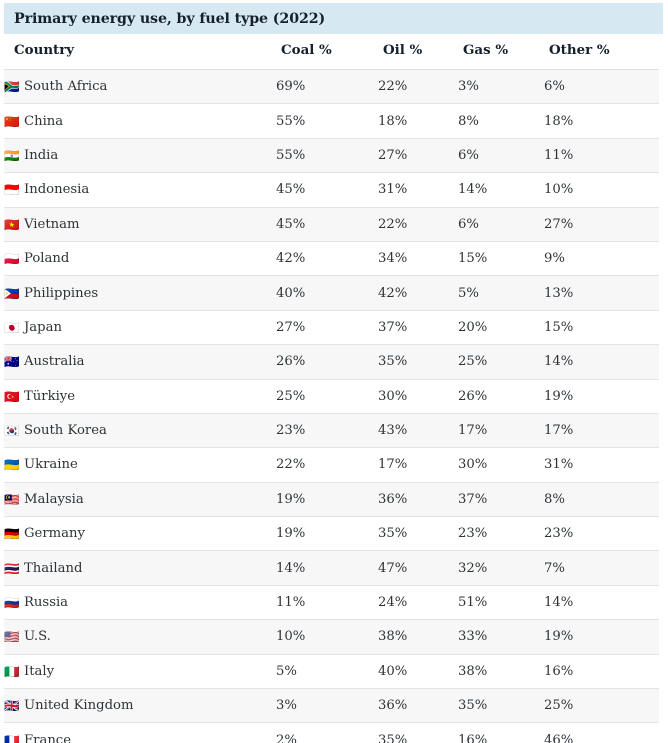  Describe the element at coordinates (418, 396) in the screenshot. I see `cell-oil-percent: 30%` at that location.